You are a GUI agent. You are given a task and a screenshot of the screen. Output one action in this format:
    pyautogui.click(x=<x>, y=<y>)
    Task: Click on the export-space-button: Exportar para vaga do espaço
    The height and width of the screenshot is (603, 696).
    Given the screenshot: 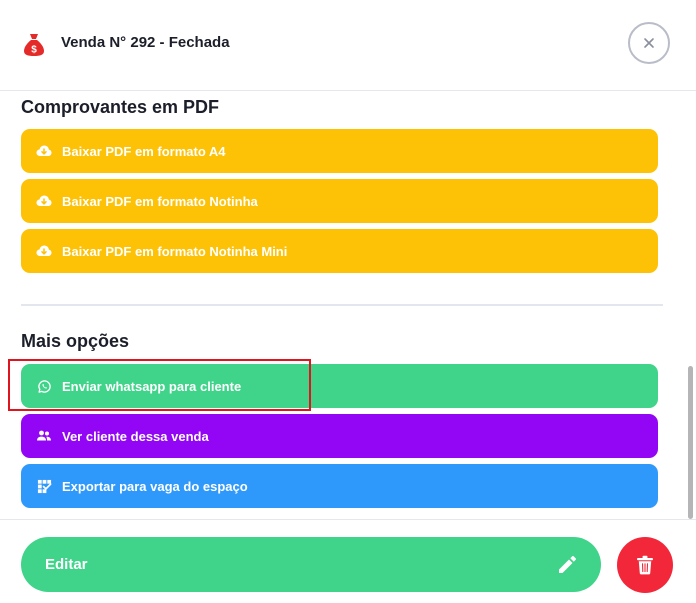 What is the action you would take?
    pyautogui.click(x=339, y=486)
    